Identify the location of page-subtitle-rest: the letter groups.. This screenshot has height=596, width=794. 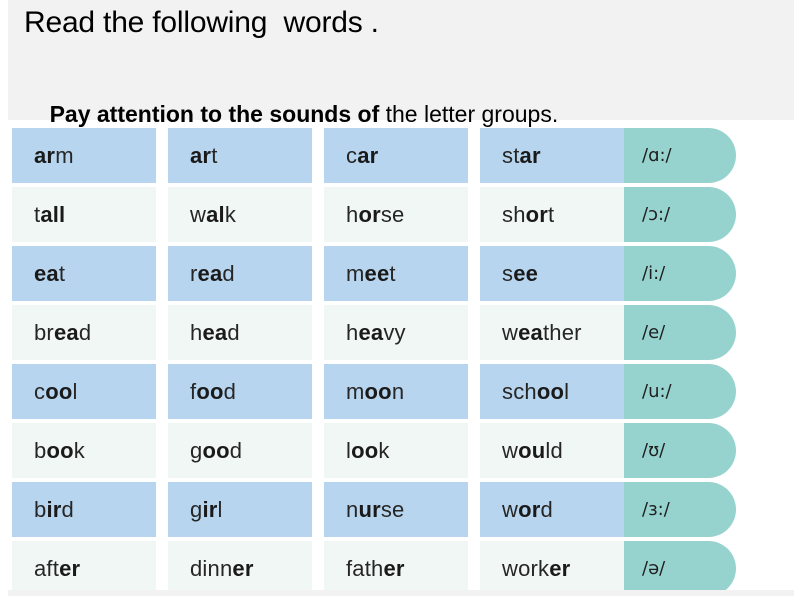
(469, 114).